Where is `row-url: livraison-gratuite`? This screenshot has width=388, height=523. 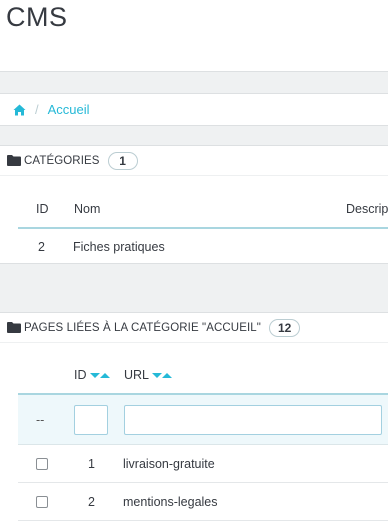
row-url: livraison-gratuite is located at coordinates (169, 463).